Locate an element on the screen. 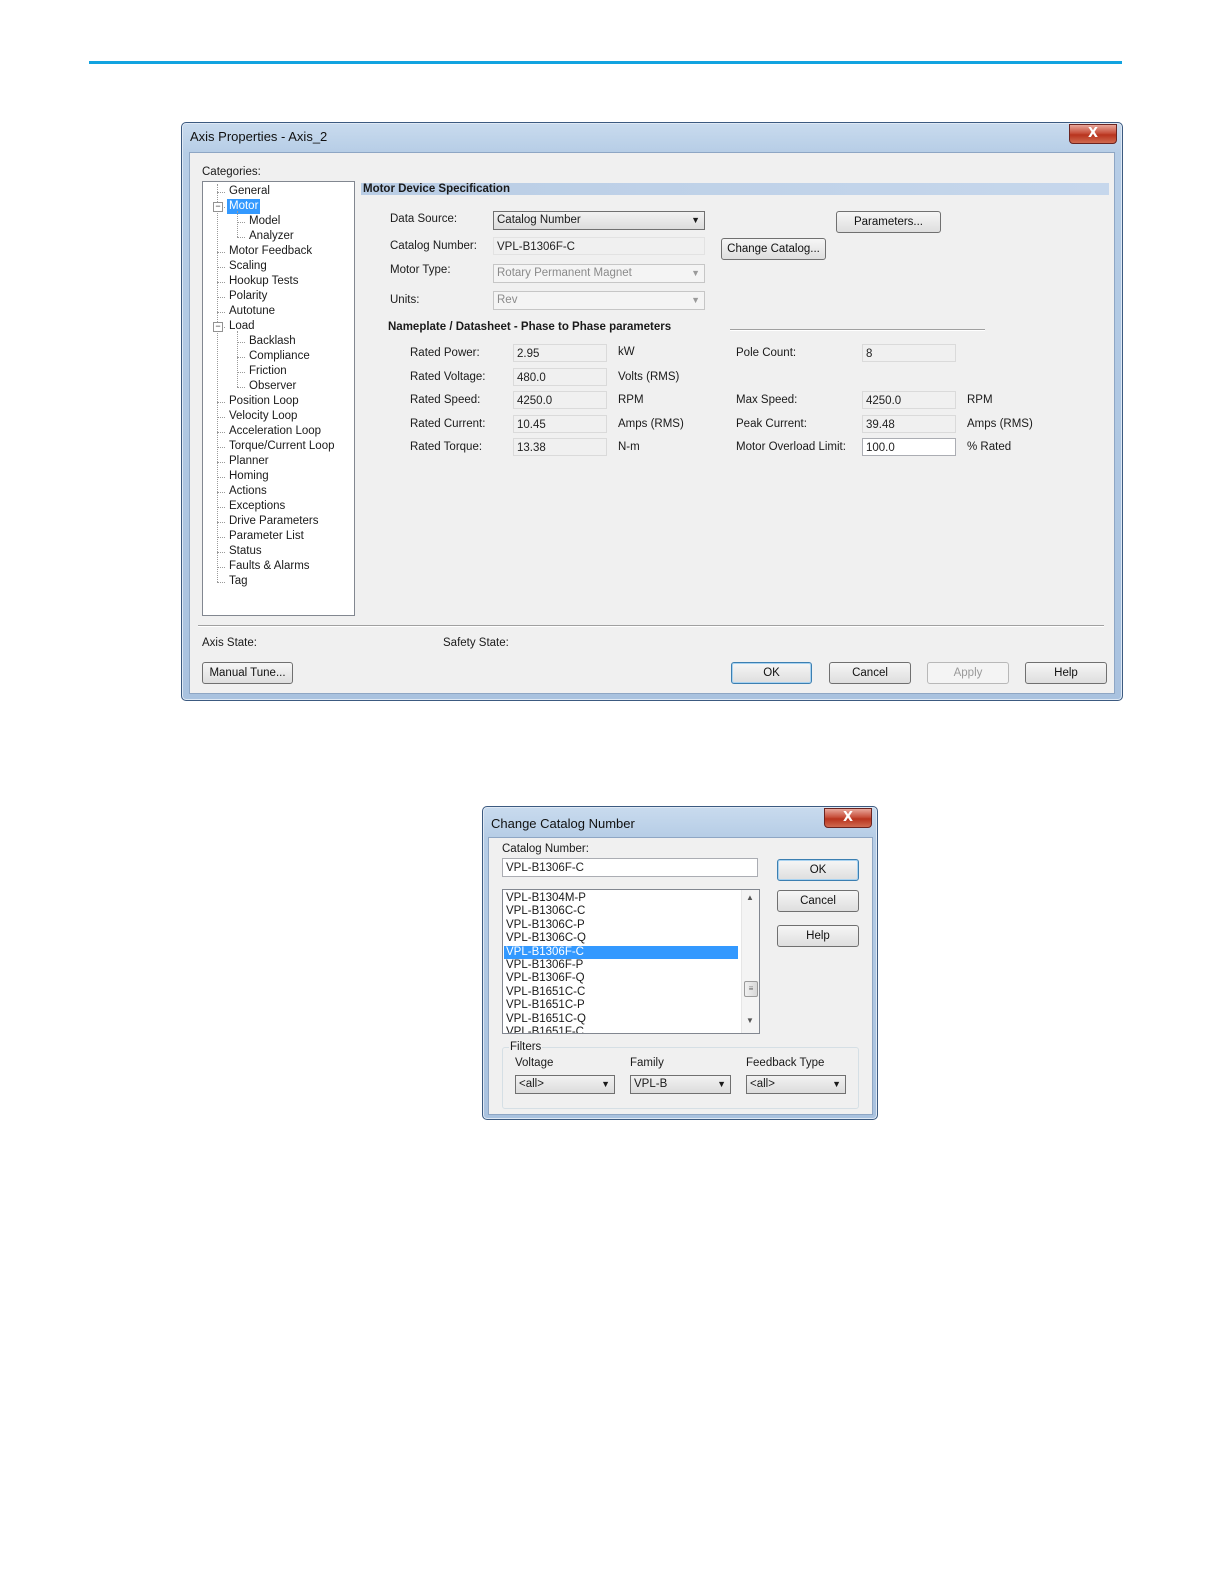 The height and width of the screenshot is (1584, 1224). list-item: VPL-B1651F-C is located at coordinates (621, 1029).